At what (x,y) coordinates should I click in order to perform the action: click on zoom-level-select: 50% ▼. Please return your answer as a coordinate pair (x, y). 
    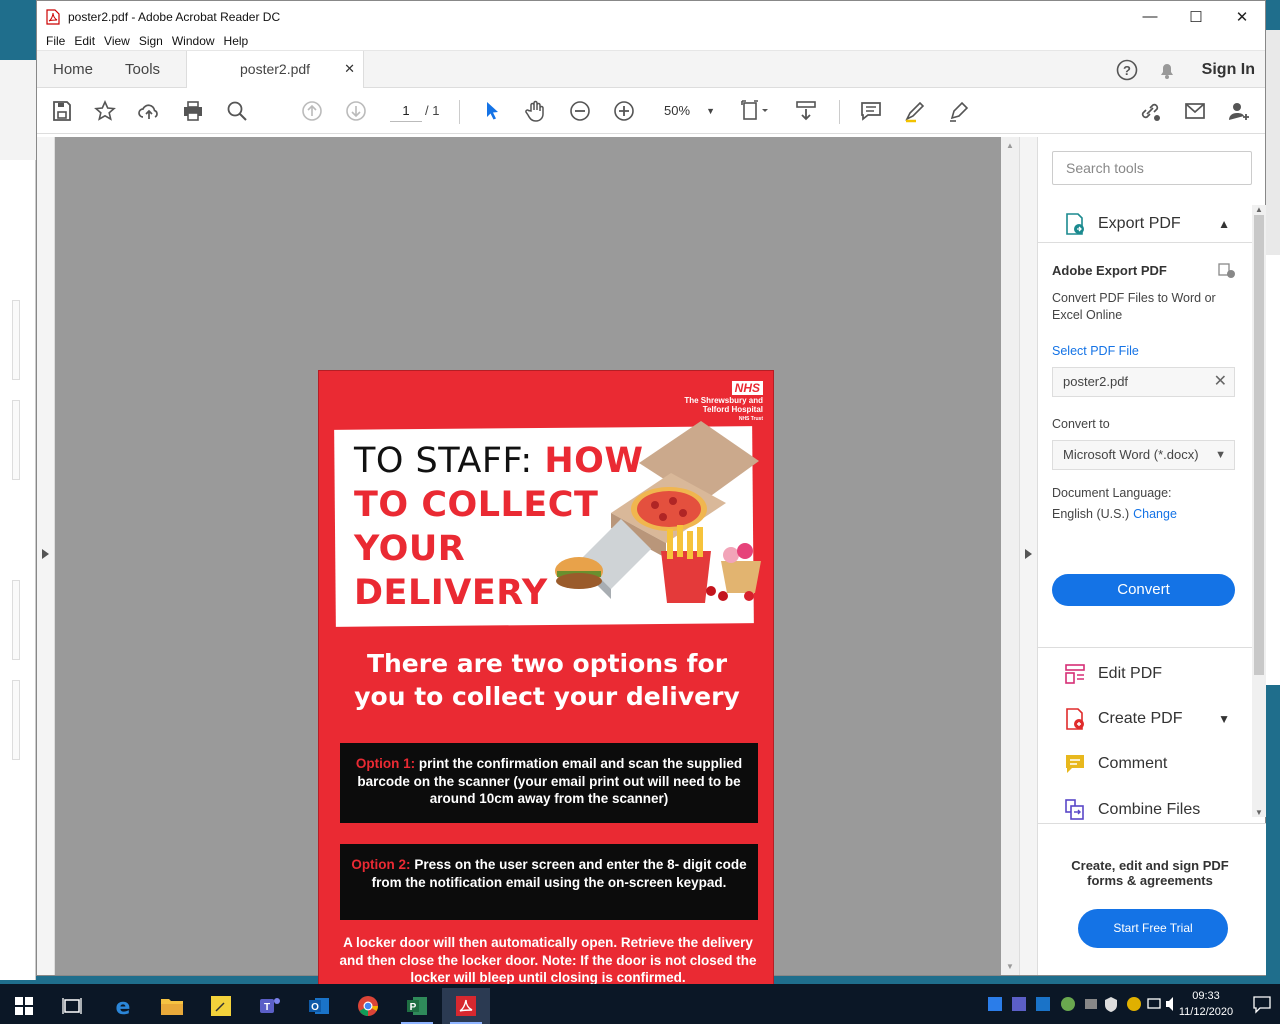
    Looking at the image, I should click on (687, 111).